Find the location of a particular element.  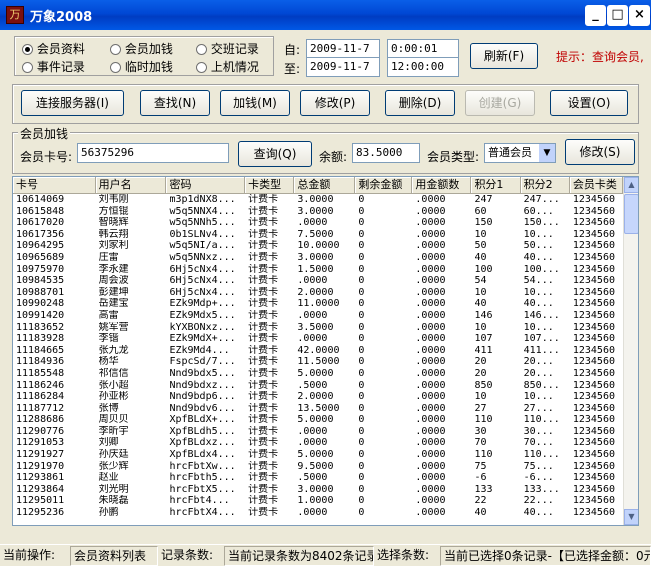

card-number-input: 56375296 is located at coordinates (153, 153).